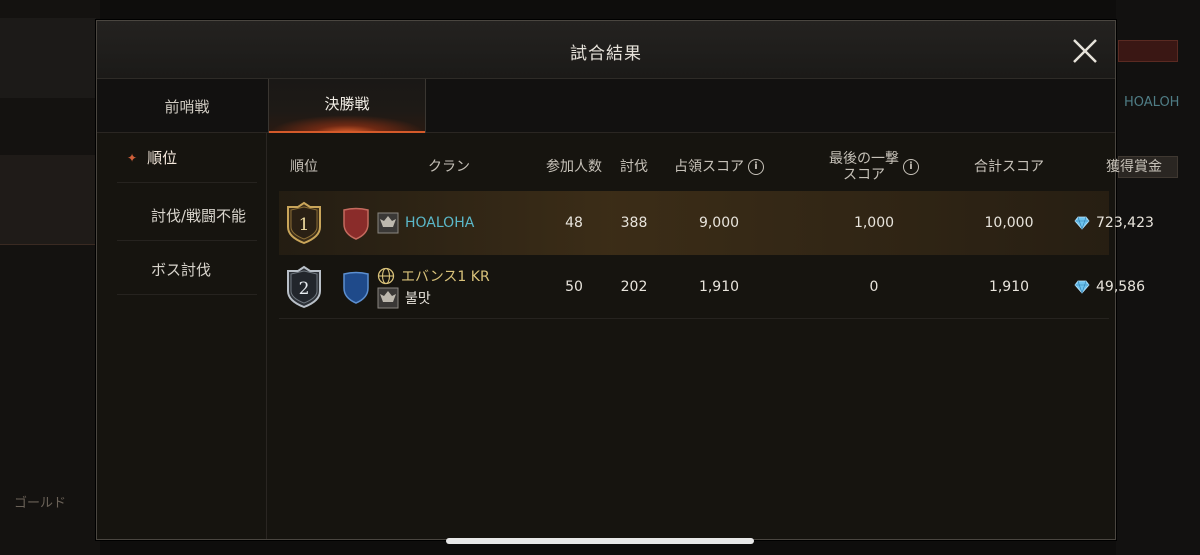 The height and width of the screenshot is (555, 1200). What do you see at coordinates (1009, 167) in the screenshot?
I see `header-total-score: 合計スコア` at bounding box center [1009, 167].